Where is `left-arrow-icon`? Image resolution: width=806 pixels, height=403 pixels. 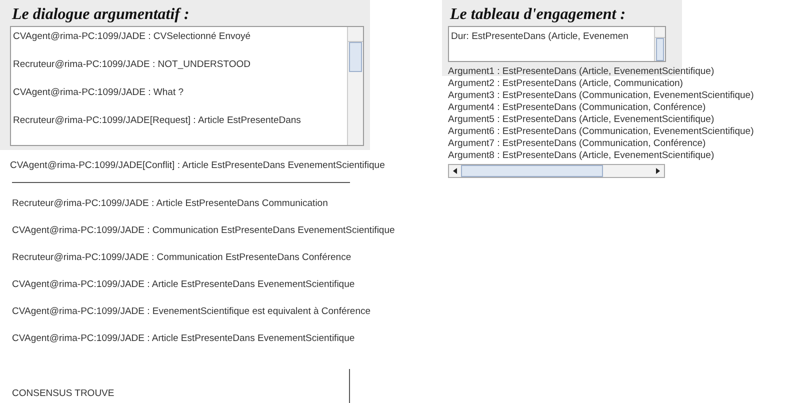 left-arrow-icon is located at coordinates (455, 171).